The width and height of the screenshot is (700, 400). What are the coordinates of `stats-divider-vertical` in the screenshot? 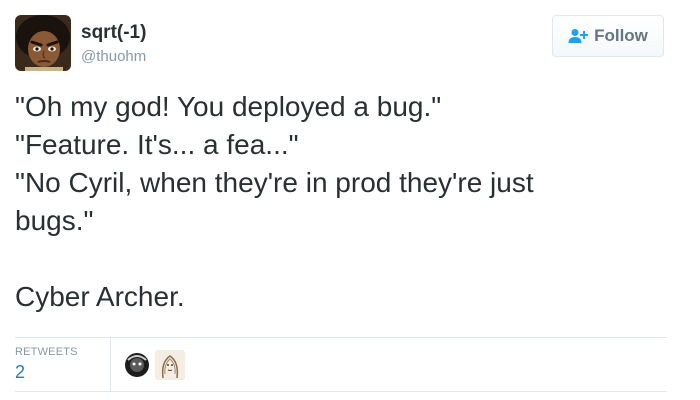 It's located at (110, 364).